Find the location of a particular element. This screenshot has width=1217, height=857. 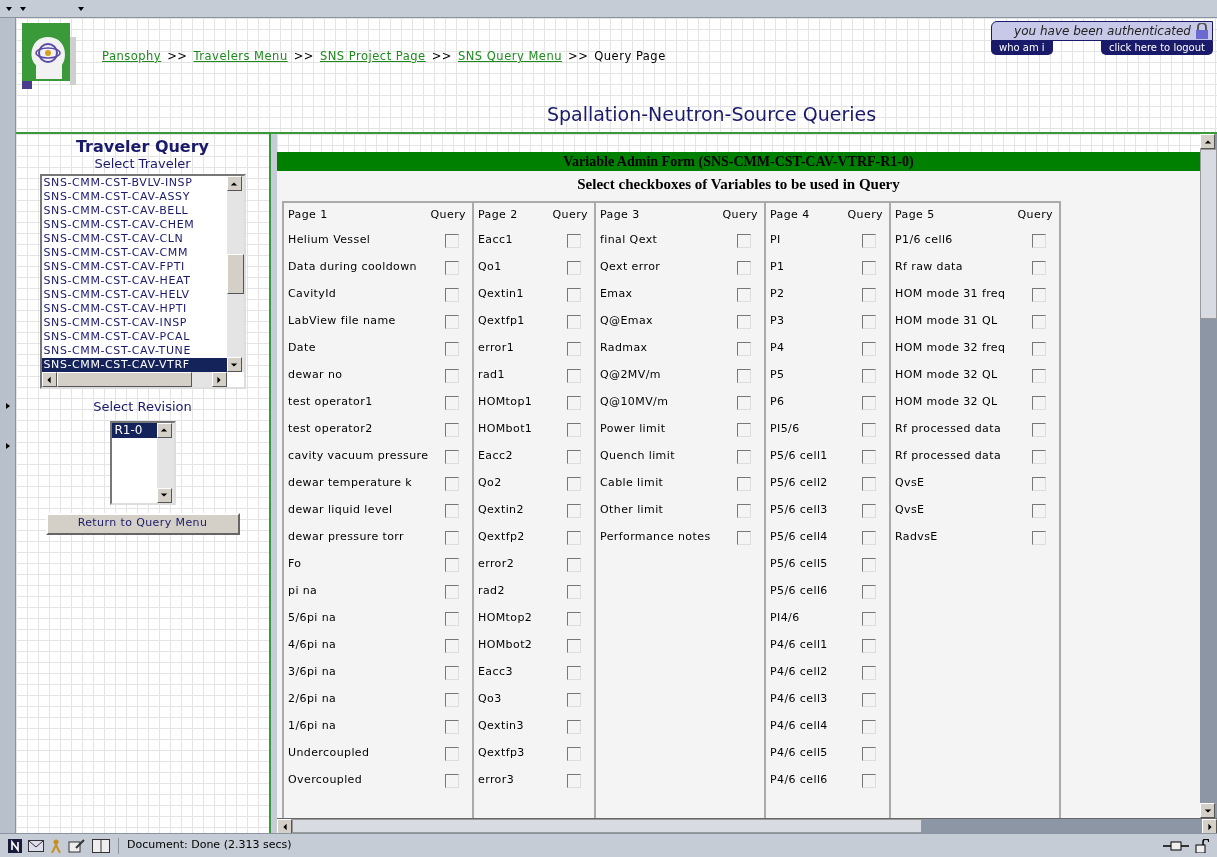

traveler-option: SNS-CMM-CST-CAV-CHEM is located at coordinates (134, 225).